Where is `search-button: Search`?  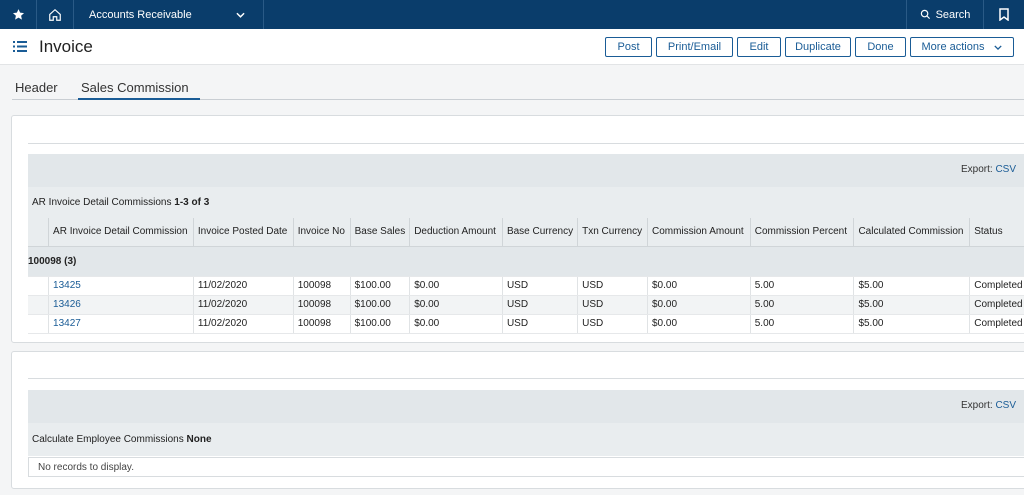
search-button: Search is located at coordinates (945, 14).